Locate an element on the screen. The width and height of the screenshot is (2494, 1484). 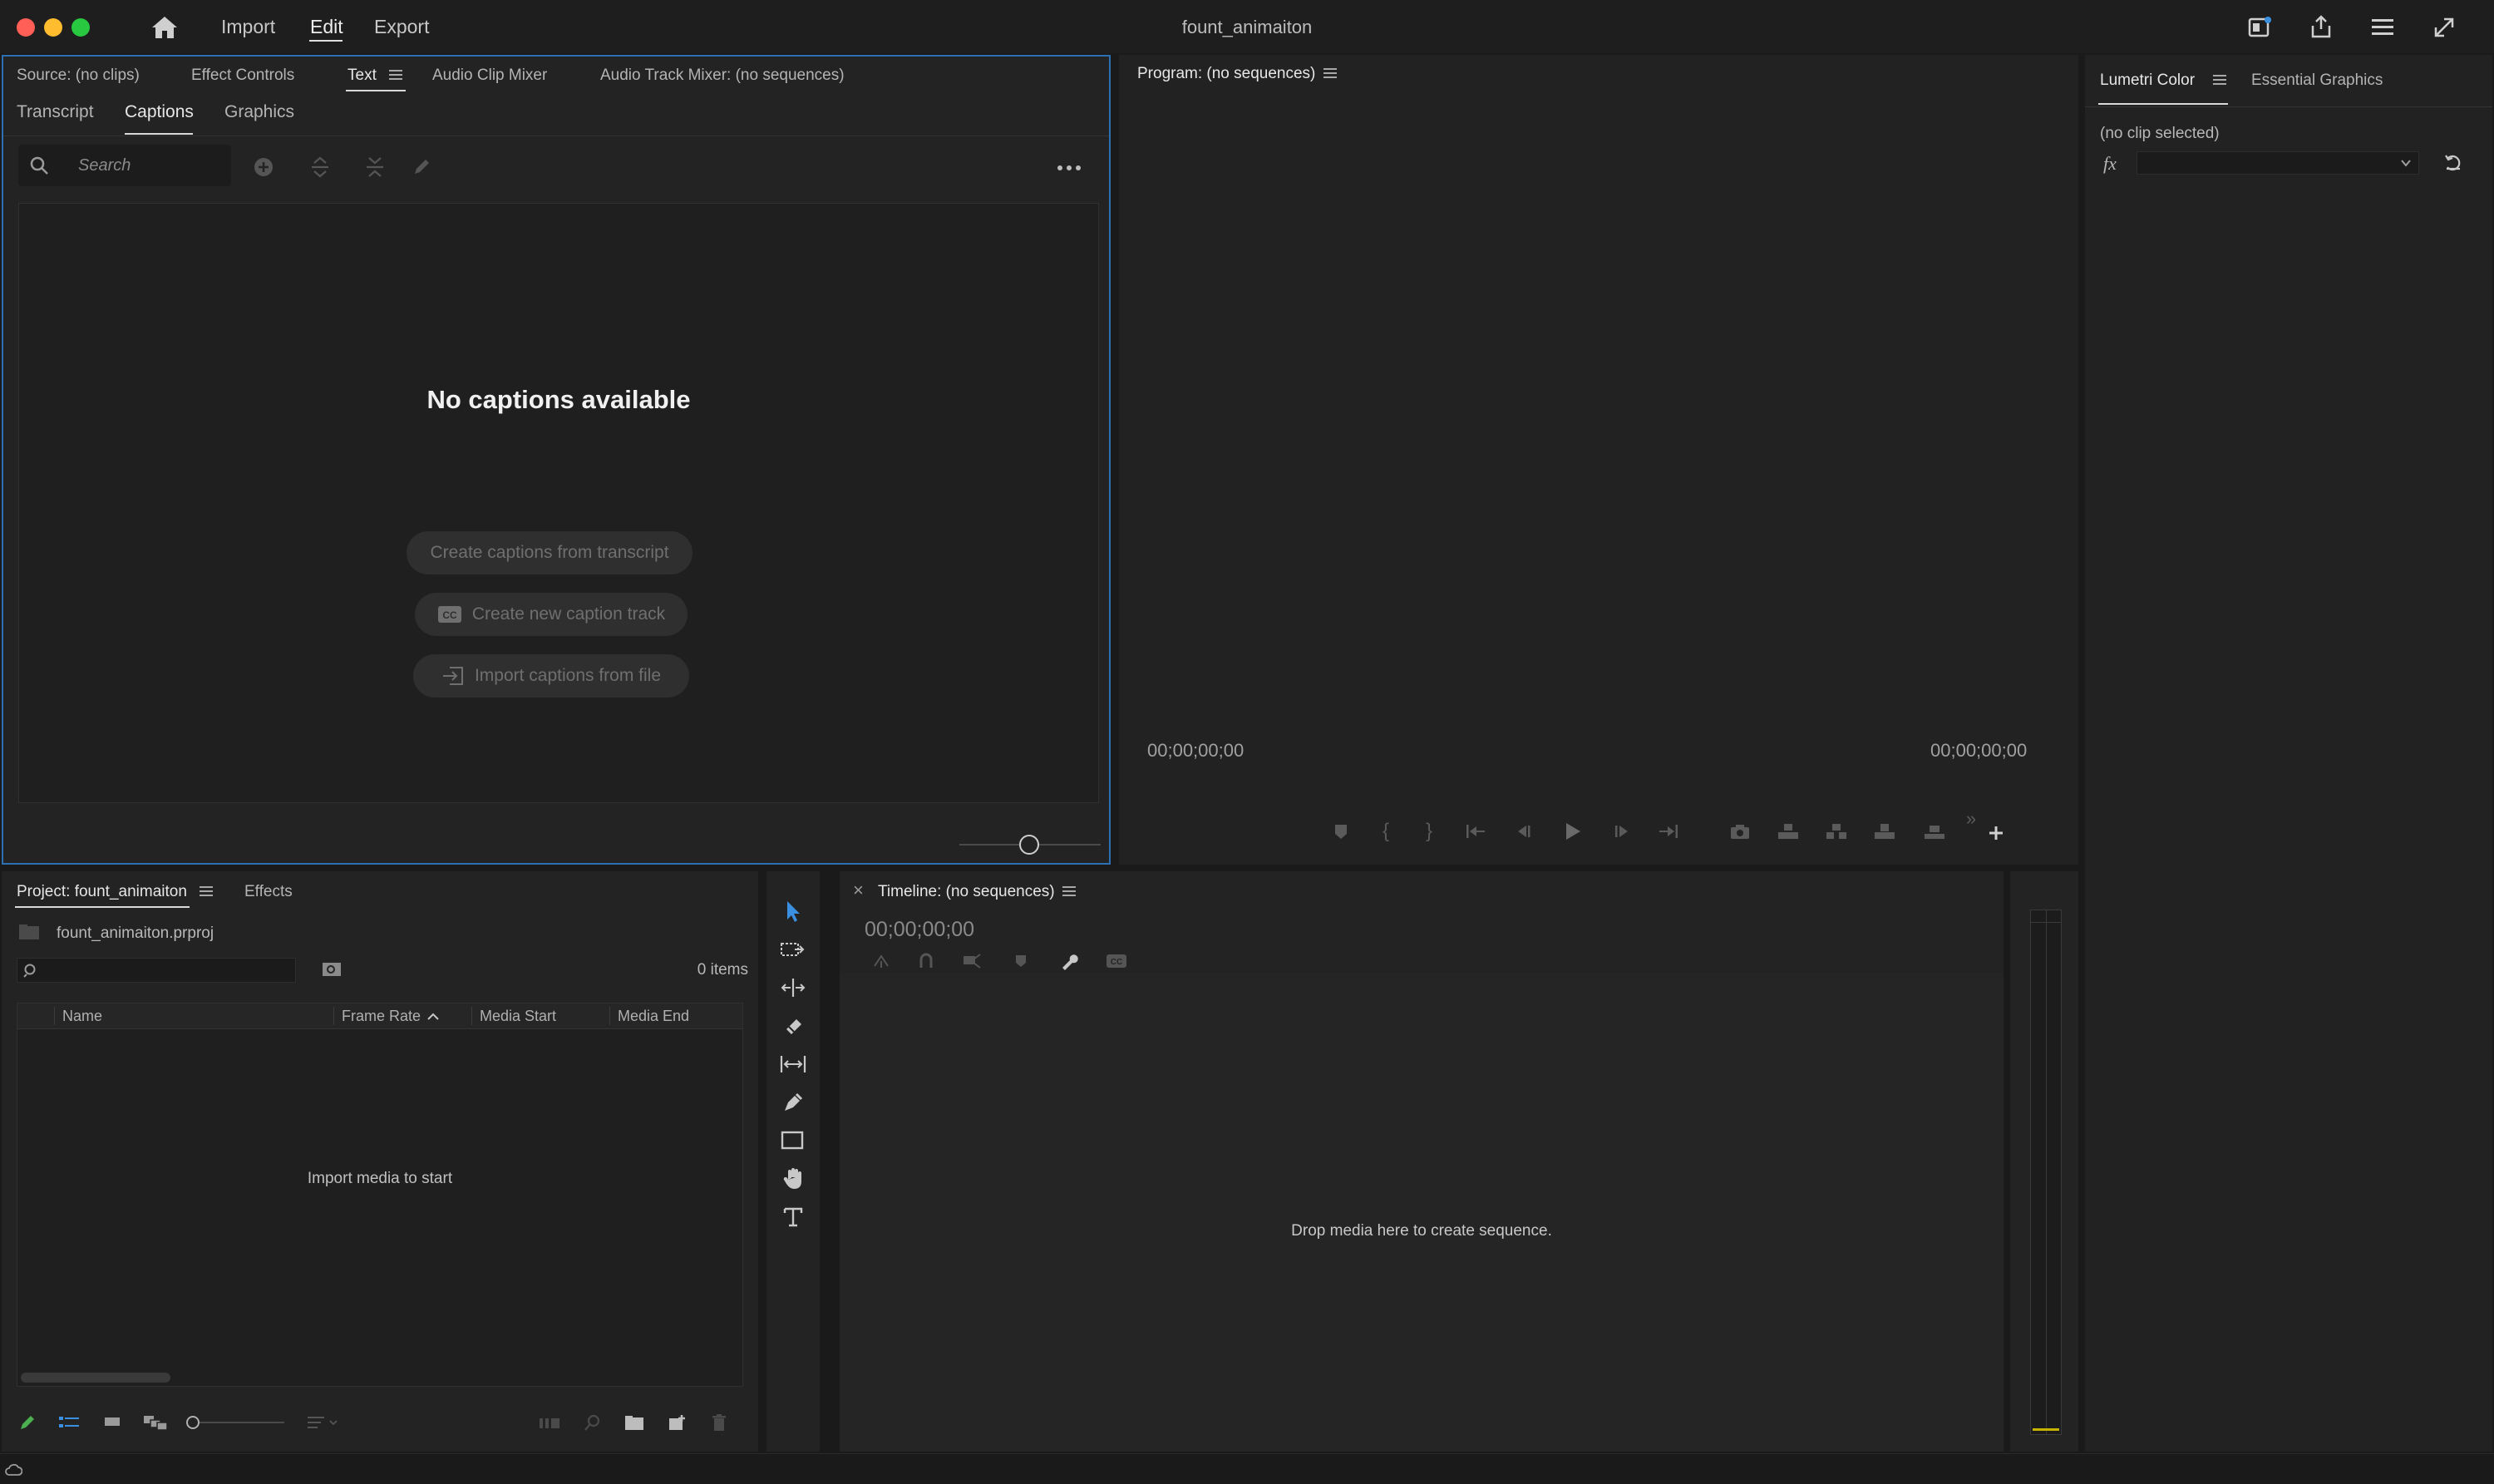
program-timecode-left: 00;00;00;00 is located at coordinates (1195, 751).